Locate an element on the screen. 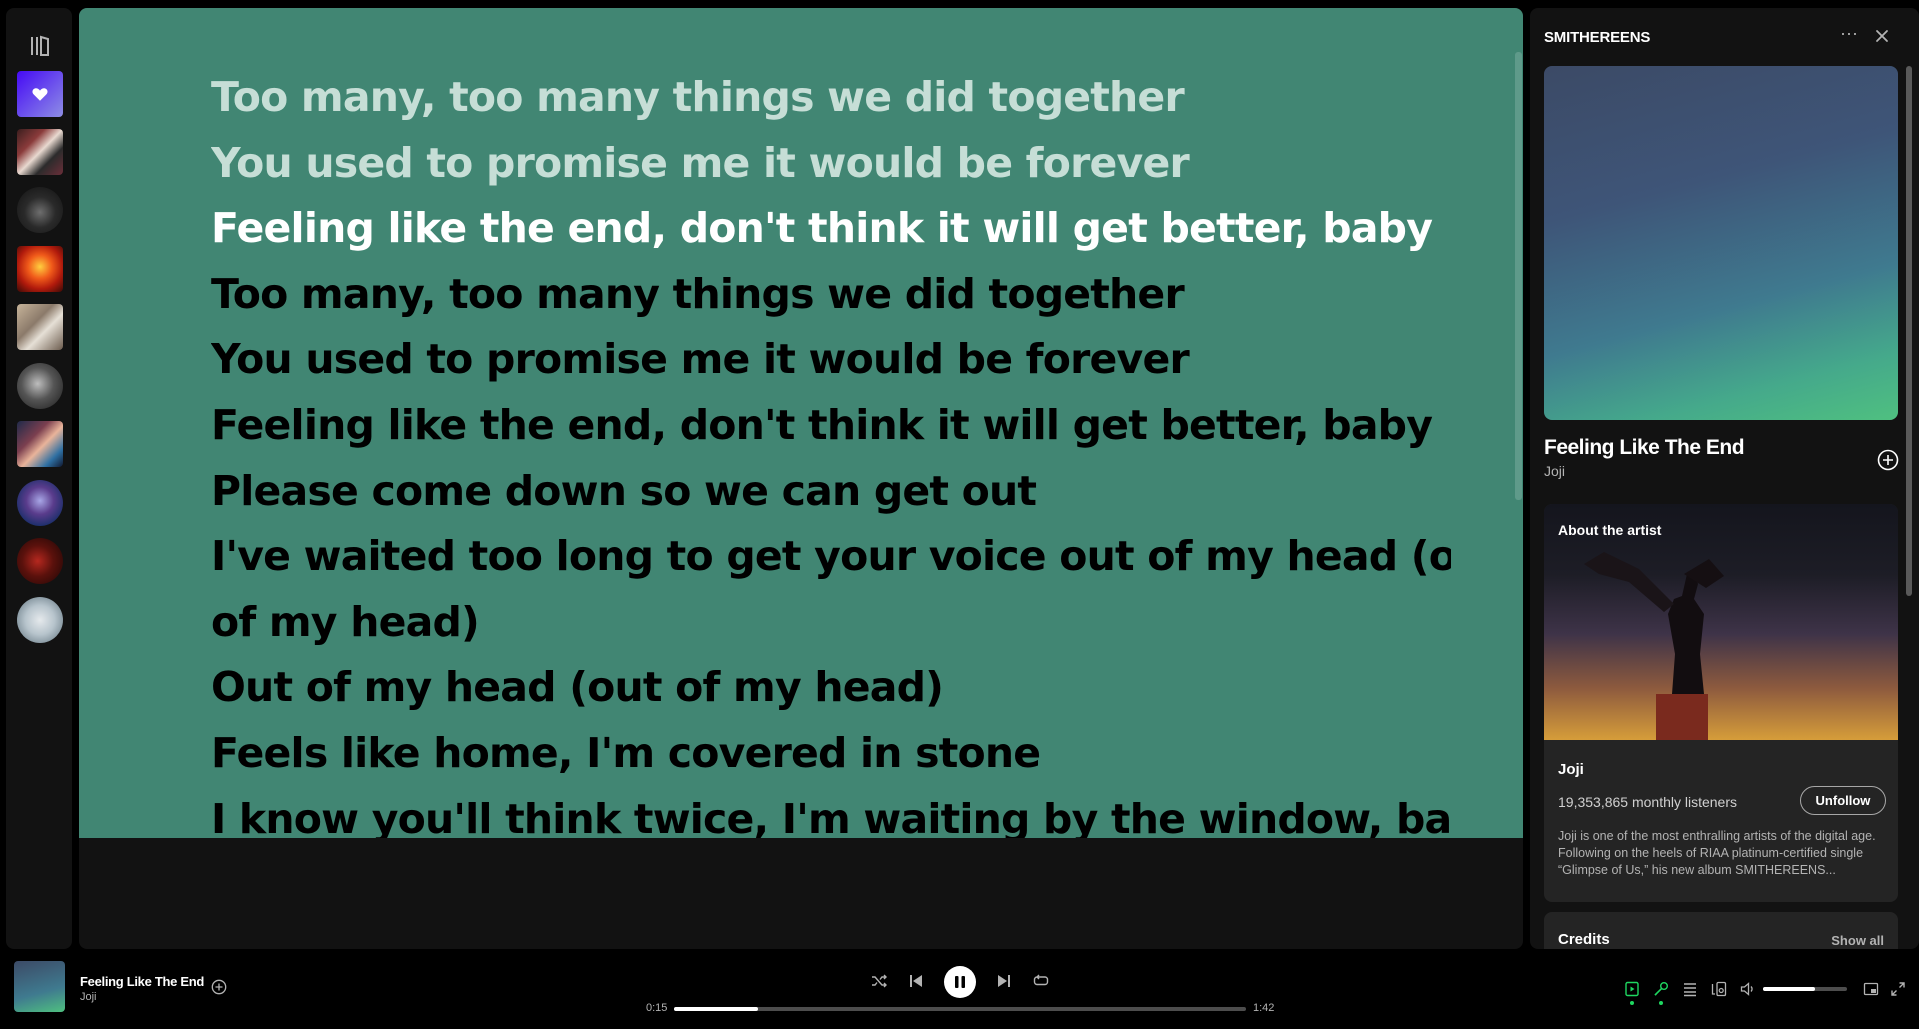  track-artist: Joji is located at coordinates (1554, 471).